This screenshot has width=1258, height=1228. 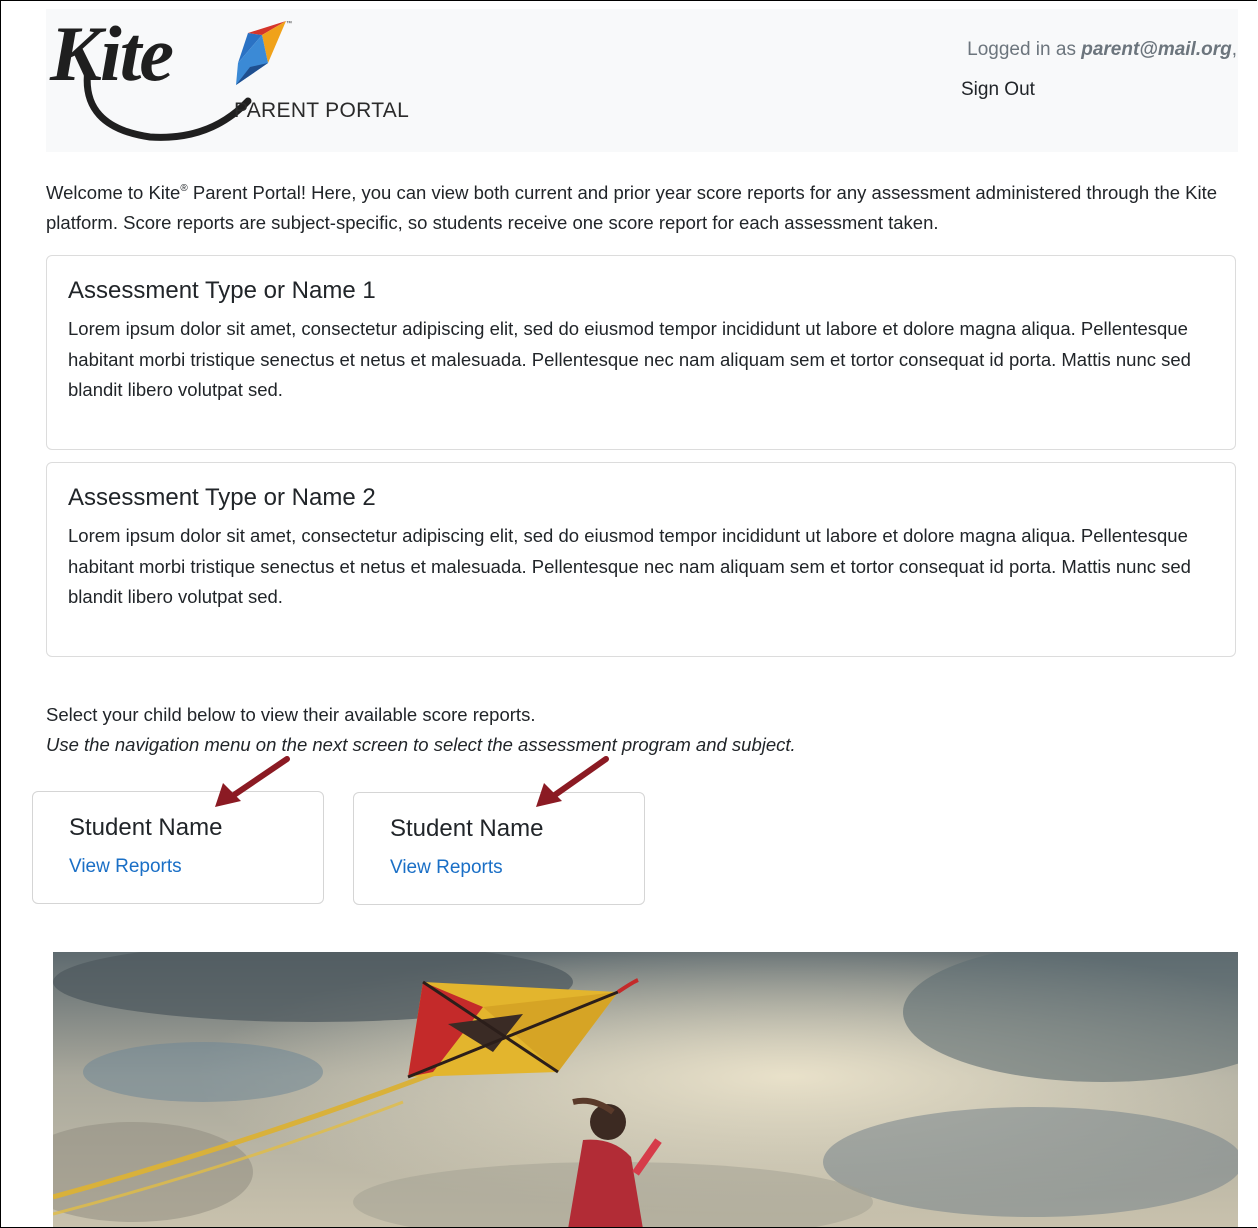 What do you see at coordinates (1156, 49) in the screenshot?
I see `login-user: parent@mail.org` at bounding box center [1156, 49].